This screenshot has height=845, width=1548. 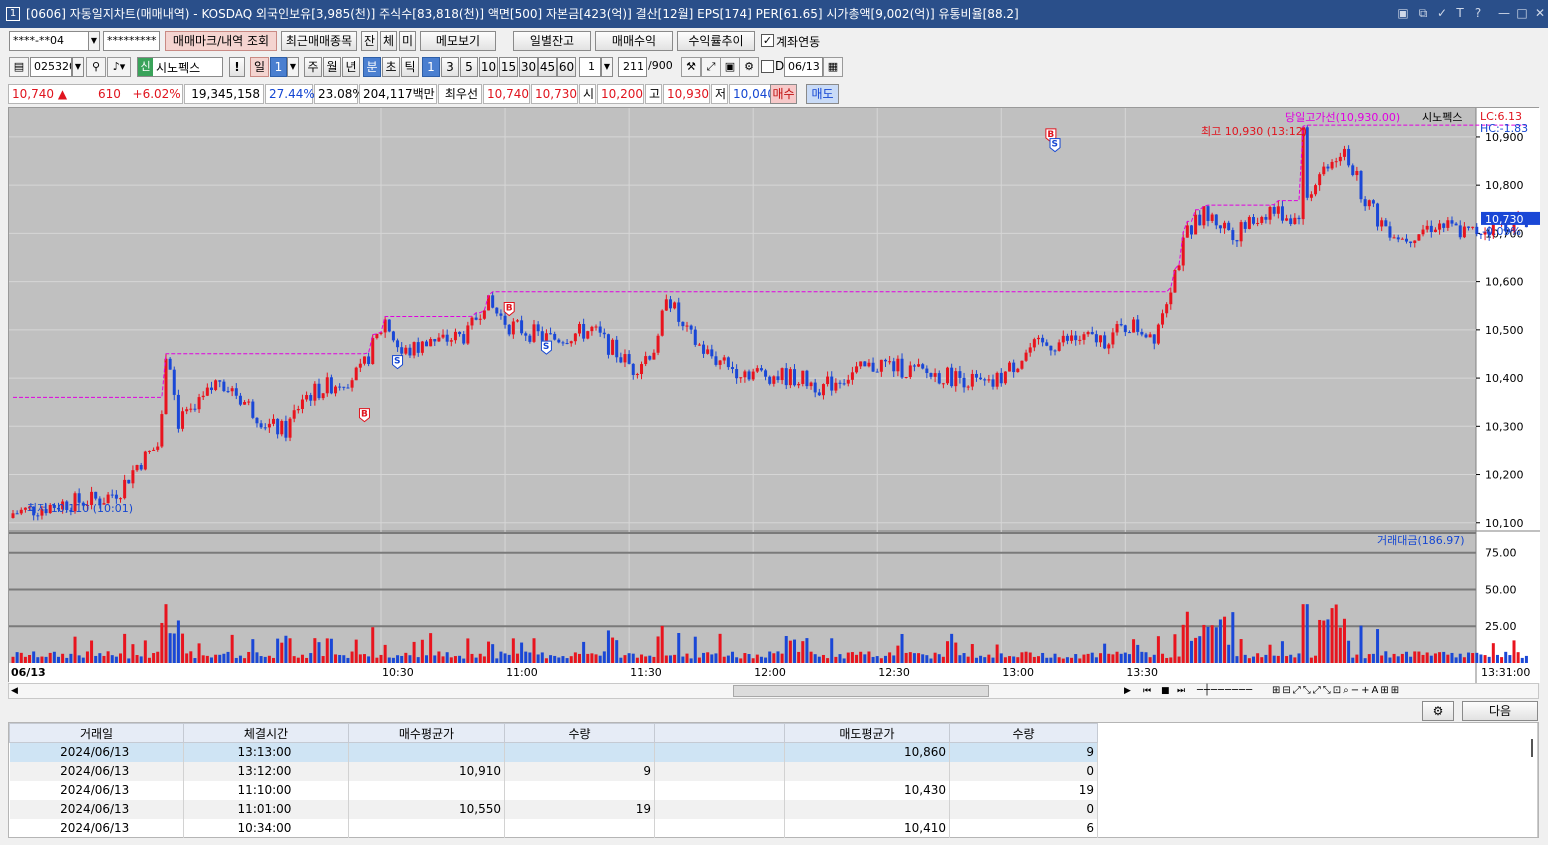 I want to click on table-row: 2024/06/13 13:13:00 10,860 9, so click(x=553, y=752).